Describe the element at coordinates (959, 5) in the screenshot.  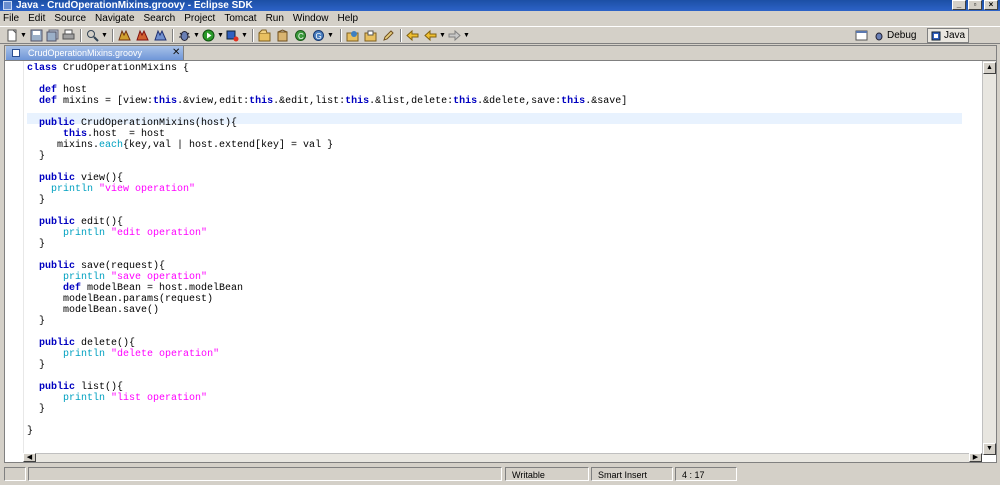
I see `minimize-button: _` at that location.